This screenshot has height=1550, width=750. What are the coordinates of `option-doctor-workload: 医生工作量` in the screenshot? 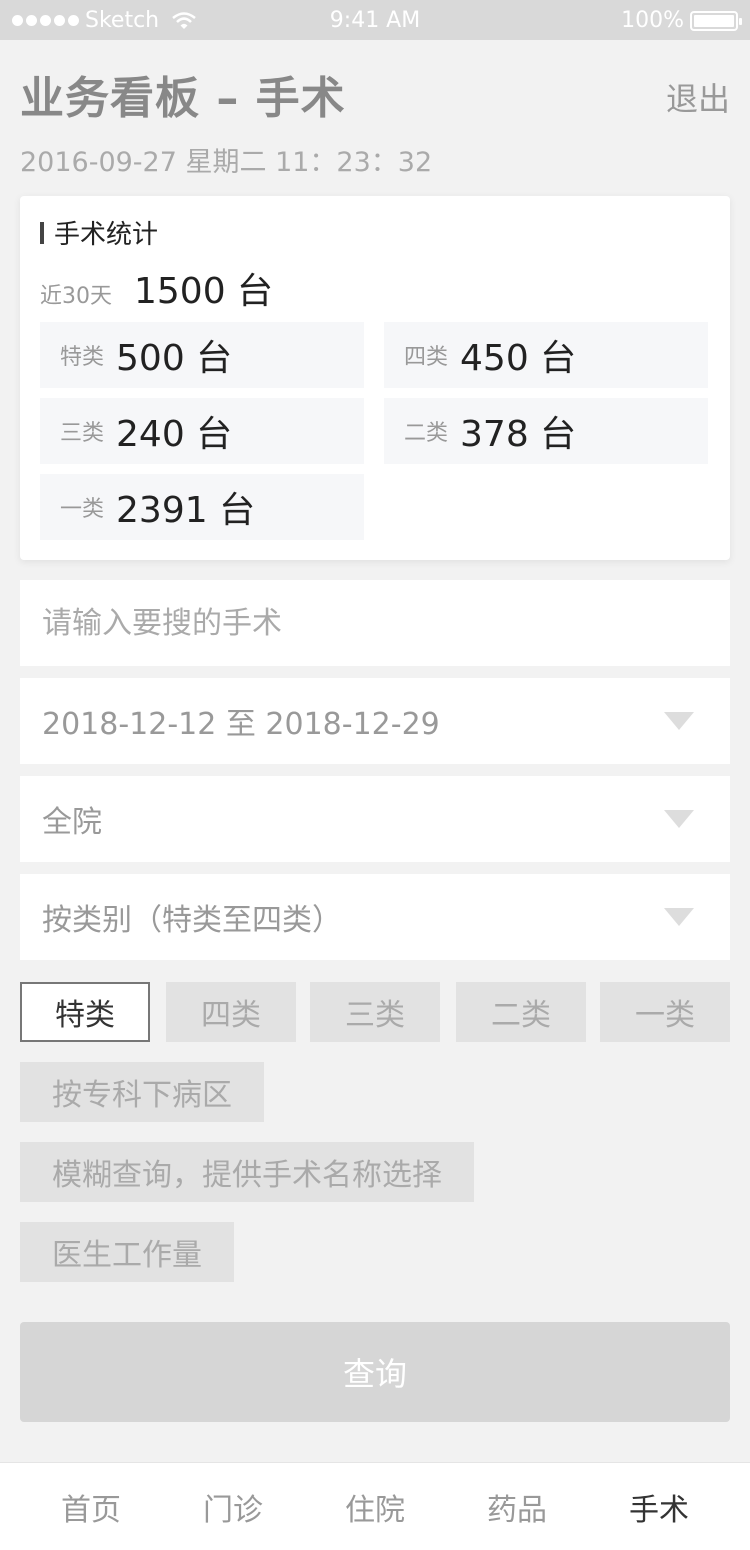 It's located at (127, 1252).